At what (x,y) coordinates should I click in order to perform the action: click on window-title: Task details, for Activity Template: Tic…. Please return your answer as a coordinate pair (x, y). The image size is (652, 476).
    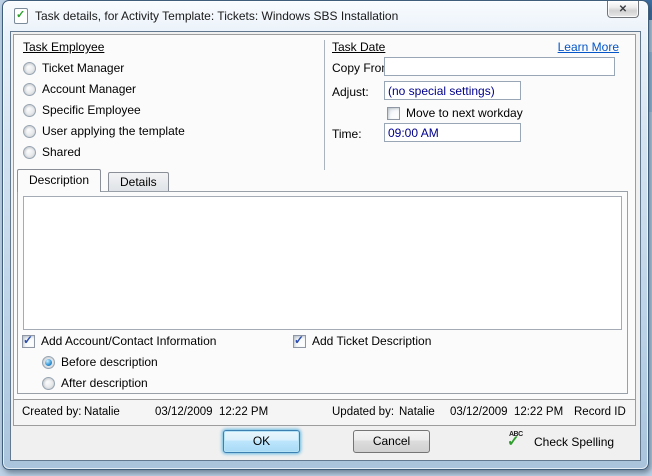
    Looking at the image, I should click on (217, 16).